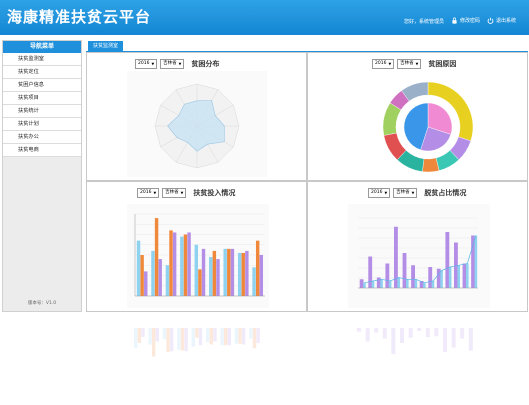 This screenshot has height=405, width=529. I want to click on panel-reflection, so click(307, 346).